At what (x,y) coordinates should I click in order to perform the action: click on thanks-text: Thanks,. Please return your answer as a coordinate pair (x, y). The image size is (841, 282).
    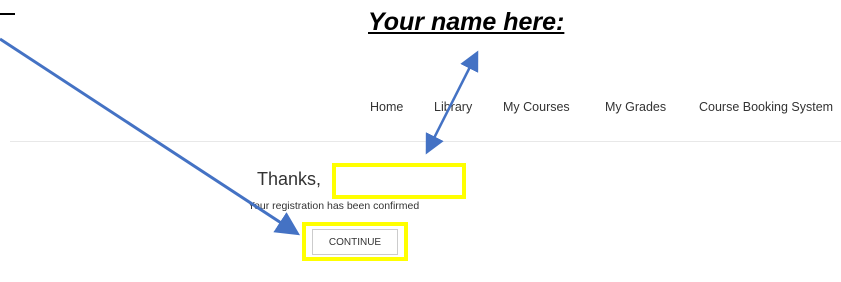
    Looking at the image, I should click on (289, 179).